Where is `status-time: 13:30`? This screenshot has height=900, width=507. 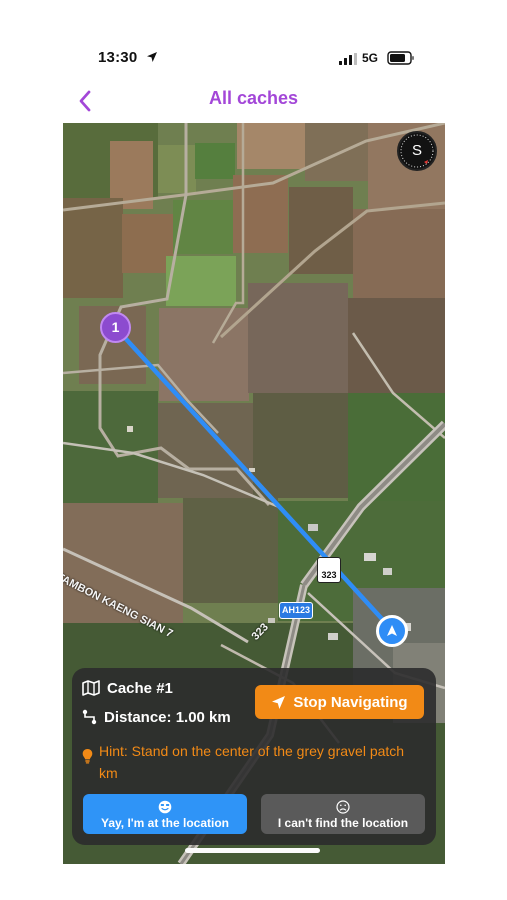
status-time: 13:30 is located at coordinates (118, 57).